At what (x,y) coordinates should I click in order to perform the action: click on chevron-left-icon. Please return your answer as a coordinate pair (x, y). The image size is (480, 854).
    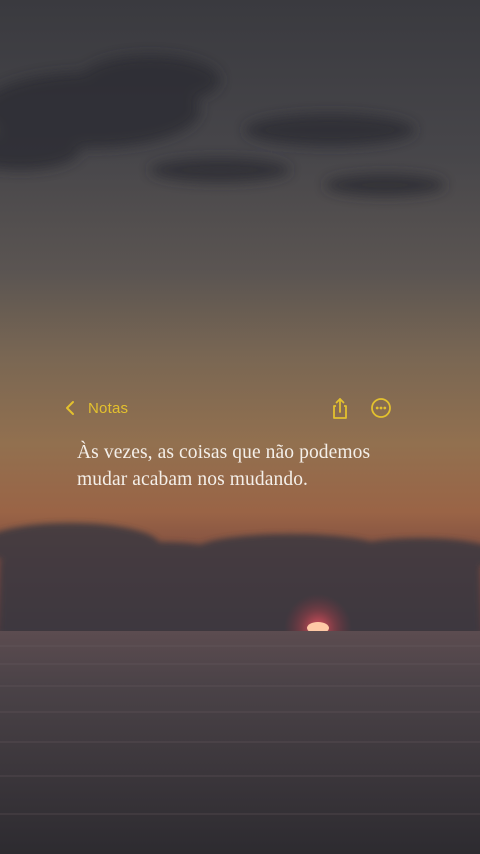
    Looking at the image, I should click on (70, 408).